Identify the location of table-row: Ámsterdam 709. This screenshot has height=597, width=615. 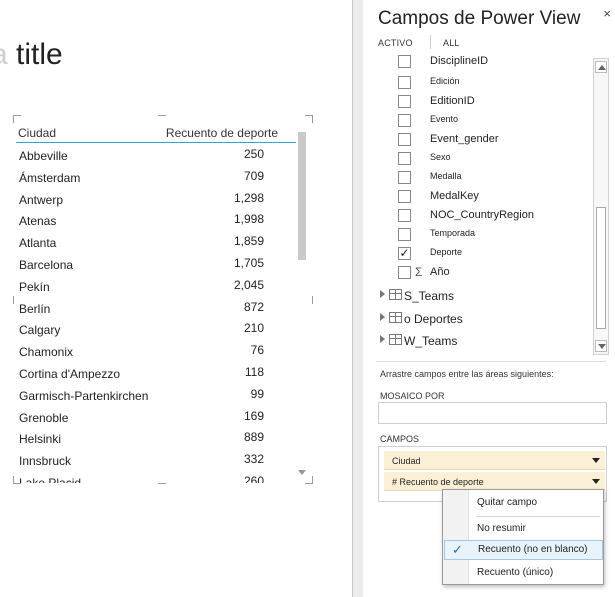
(141, 178).